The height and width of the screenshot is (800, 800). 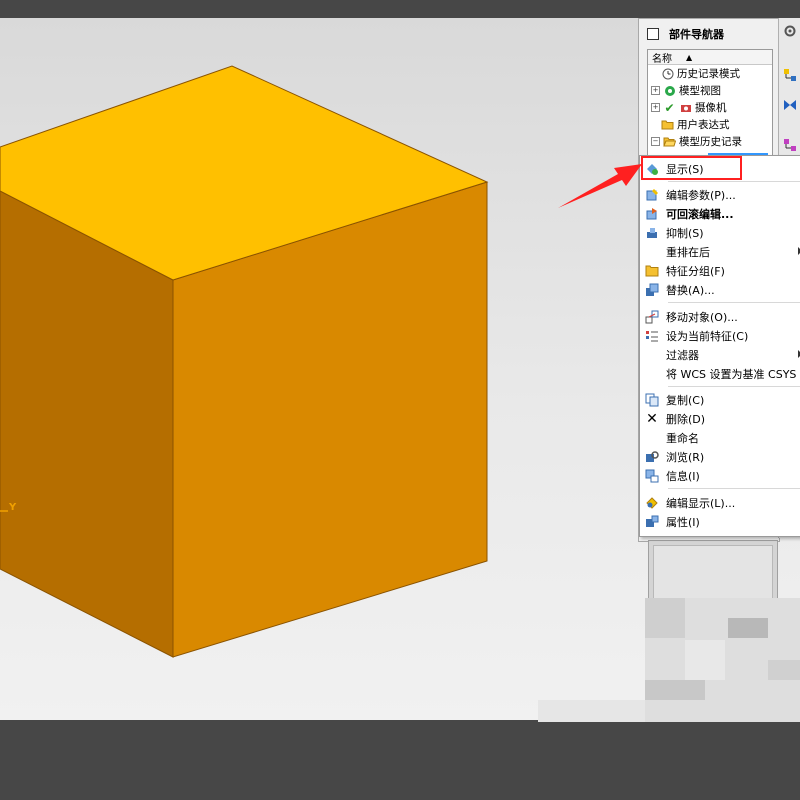 I want to click on camera-icon, so click(x=685, y=108).